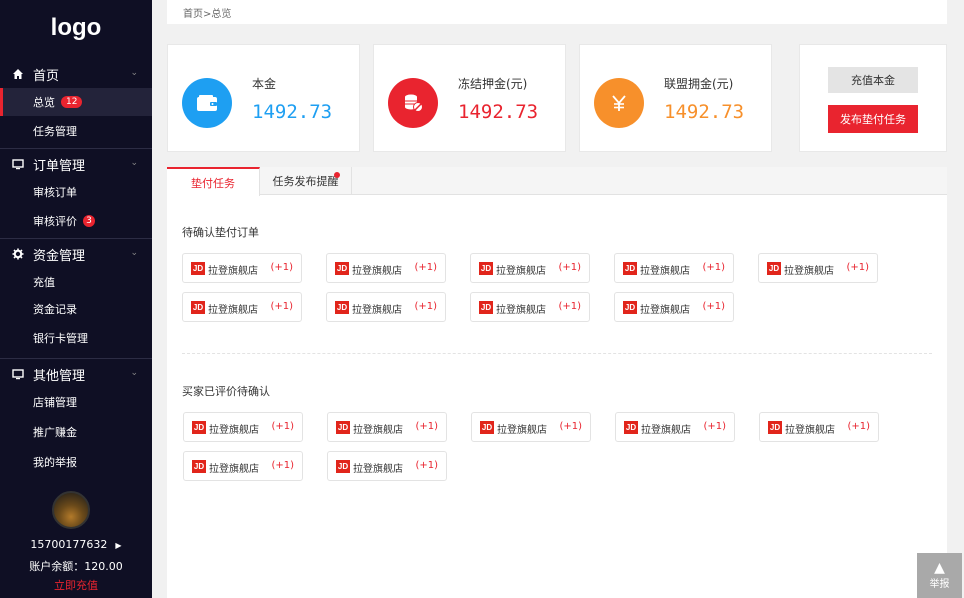 The height and width of the screenshot is (598, 964). What do you see at coordinates (76, 309) in the screenshot?
I see `sidebar-item-fund-records: 资金记录` at bounding box center [76, 309].